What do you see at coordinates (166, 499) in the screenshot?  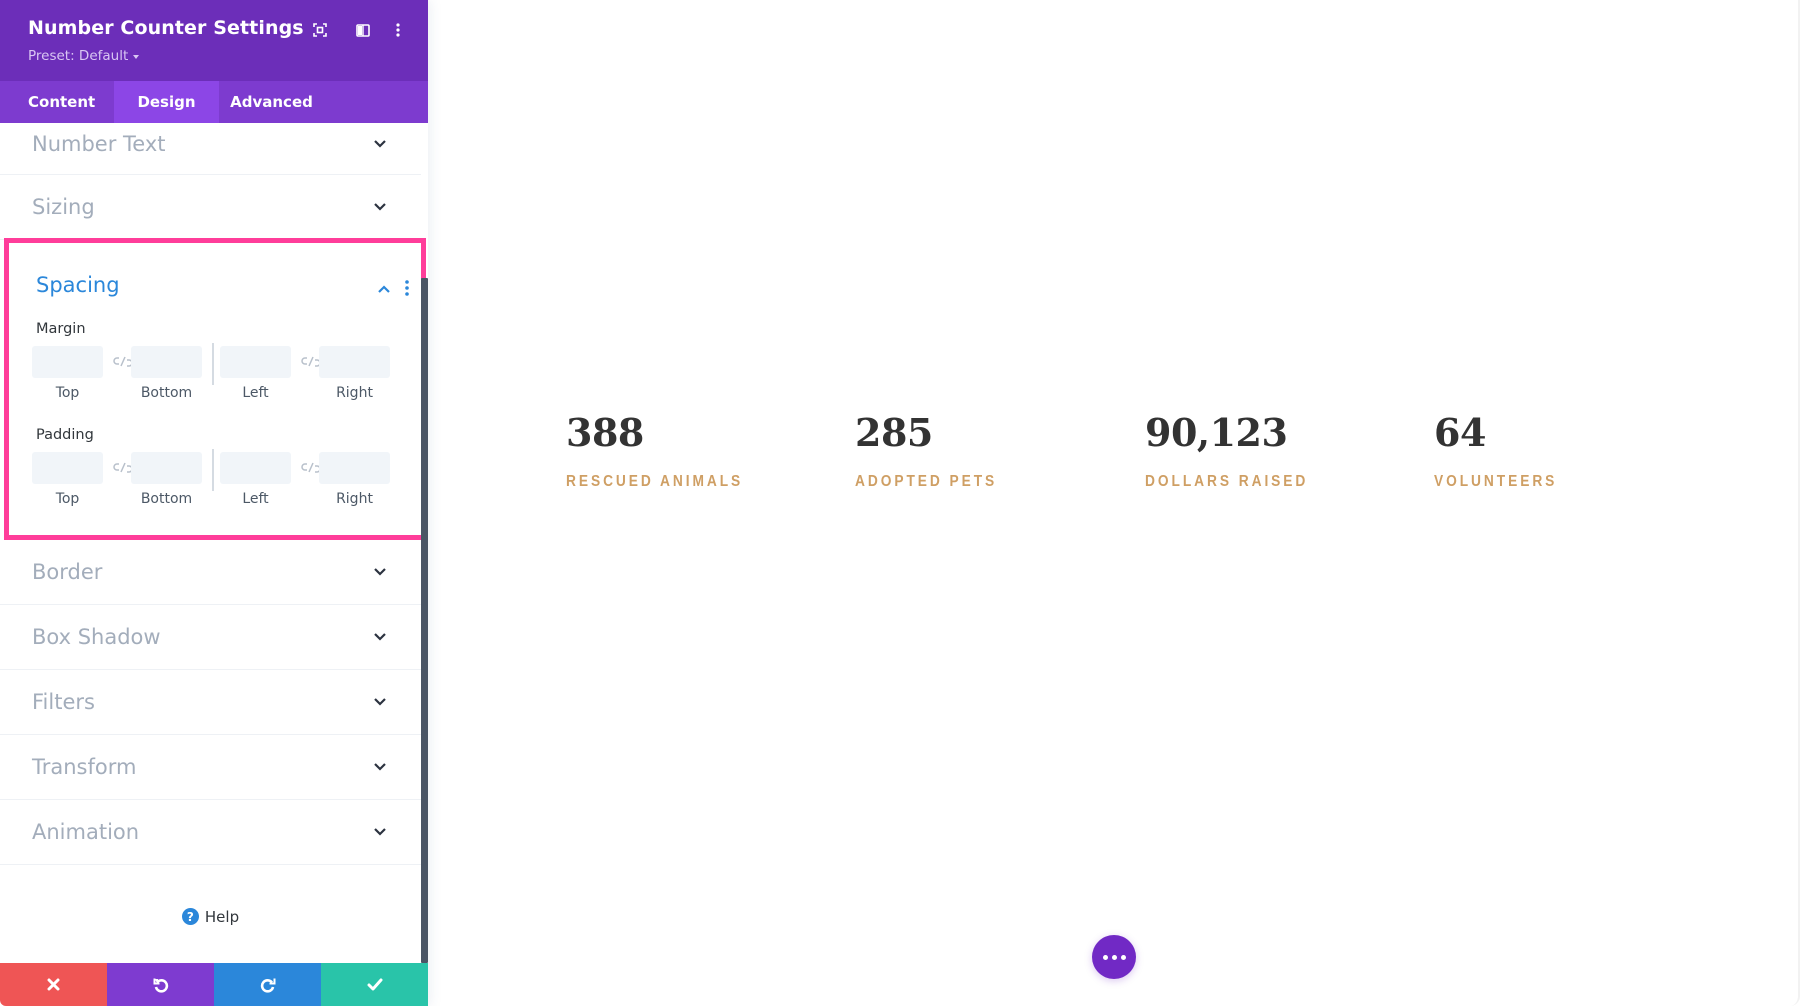 I see `padding-bottom-label: Bottom` at bounding box center [166, 499].